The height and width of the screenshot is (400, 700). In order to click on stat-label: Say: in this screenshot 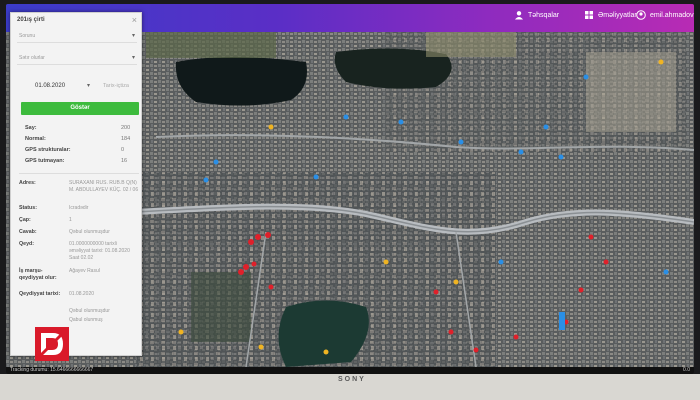, I will do `click(31, 128)`.